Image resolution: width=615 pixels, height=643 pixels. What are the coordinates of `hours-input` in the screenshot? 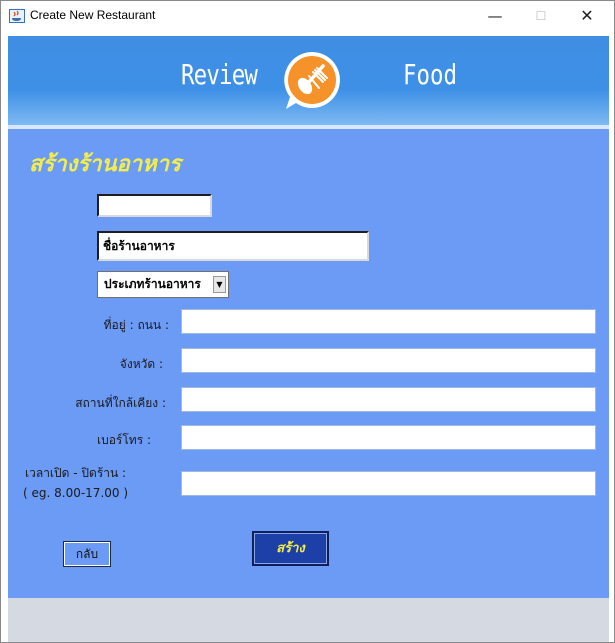 It's located at (388, 483).